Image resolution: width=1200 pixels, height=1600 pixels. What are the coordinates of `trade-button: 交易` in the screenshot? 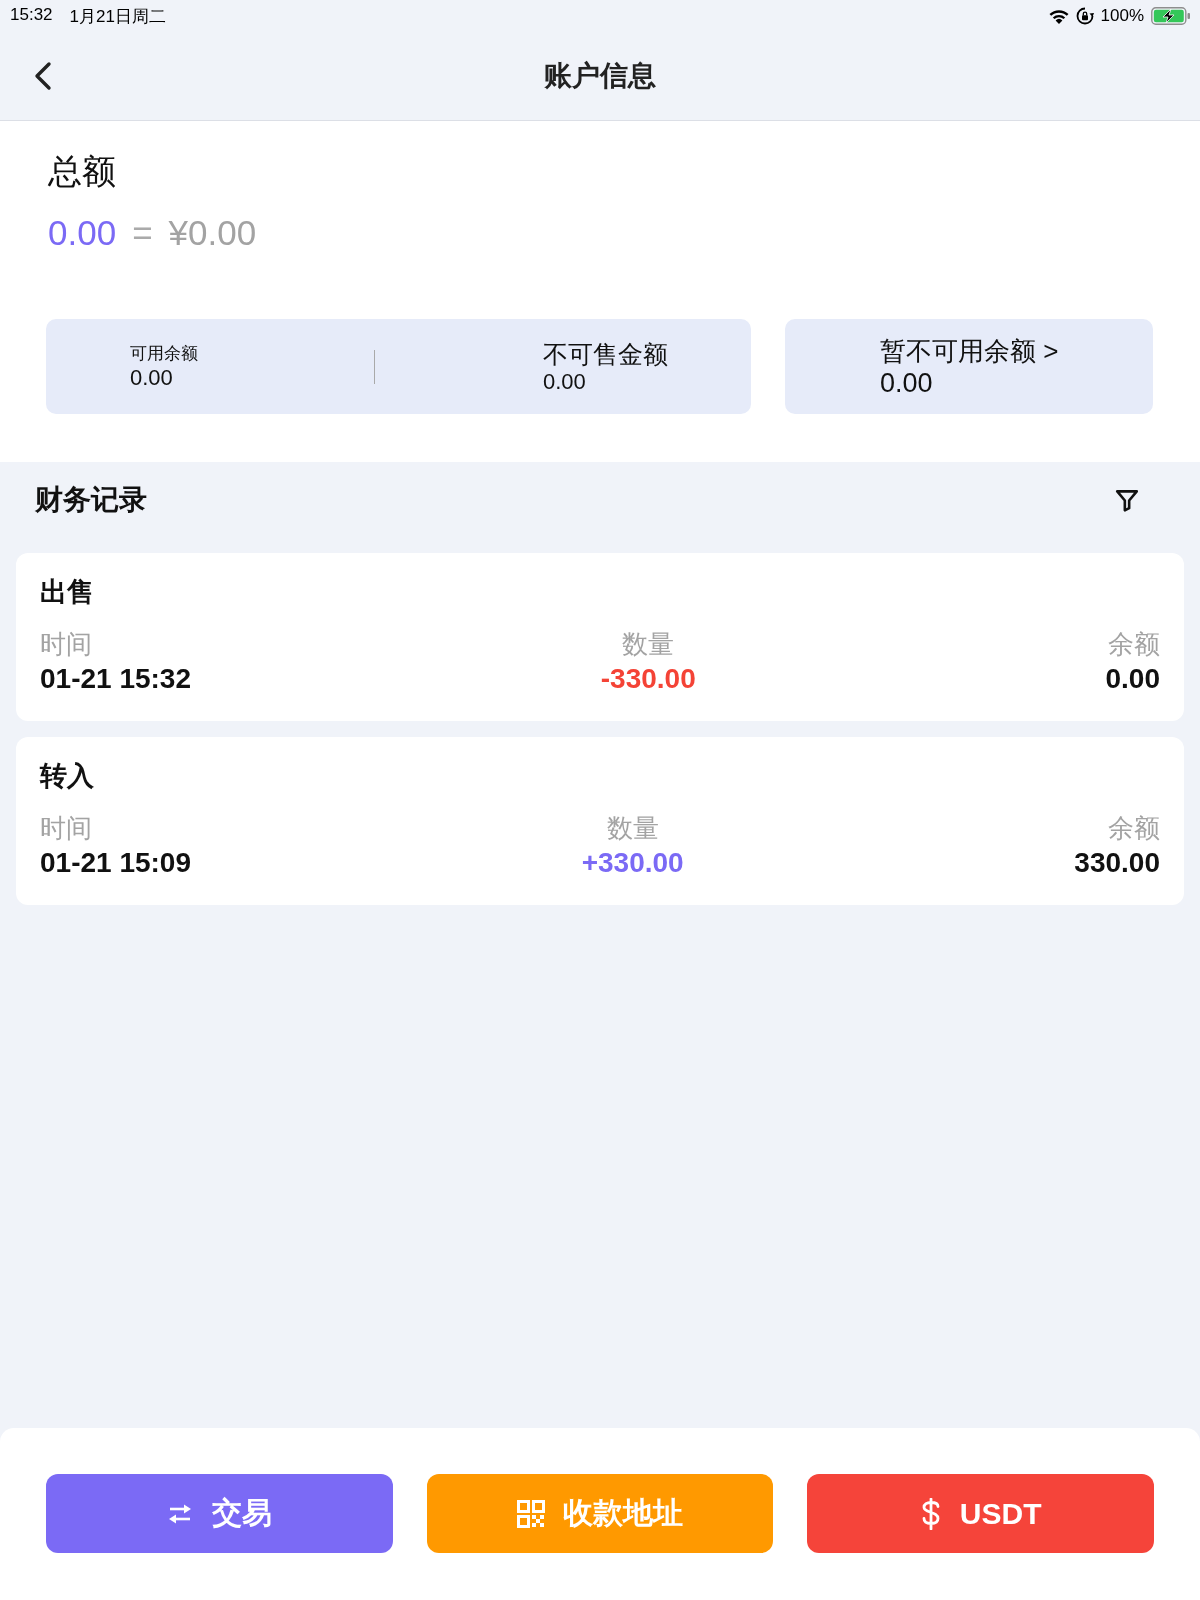 It's located at (219, 1513).